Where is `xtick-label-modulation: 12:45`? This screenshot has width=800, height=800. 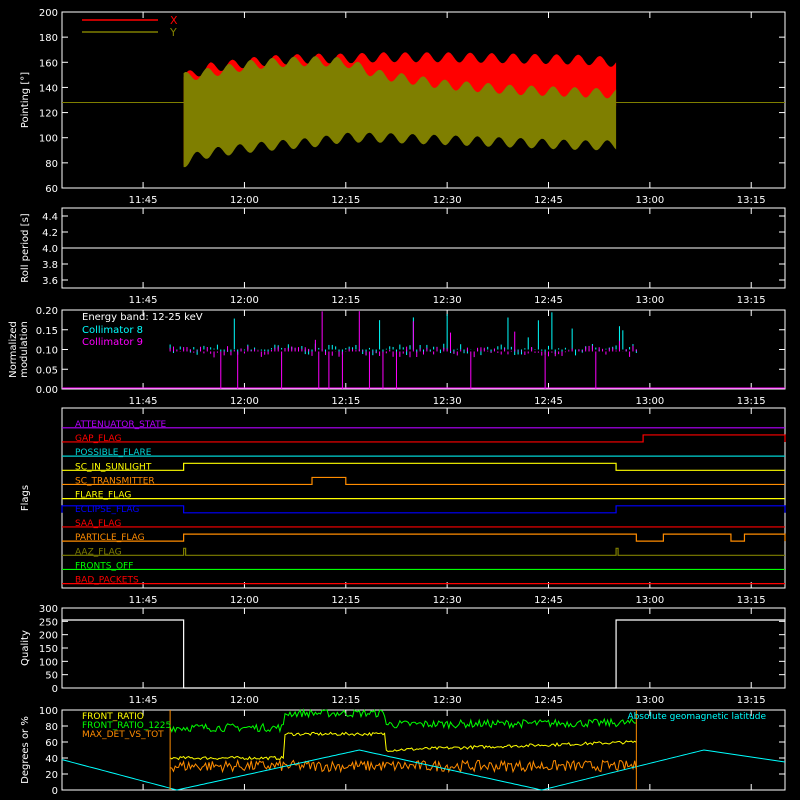
xtick-label-modulation: 12:45 is located at coordinates (548, 401).